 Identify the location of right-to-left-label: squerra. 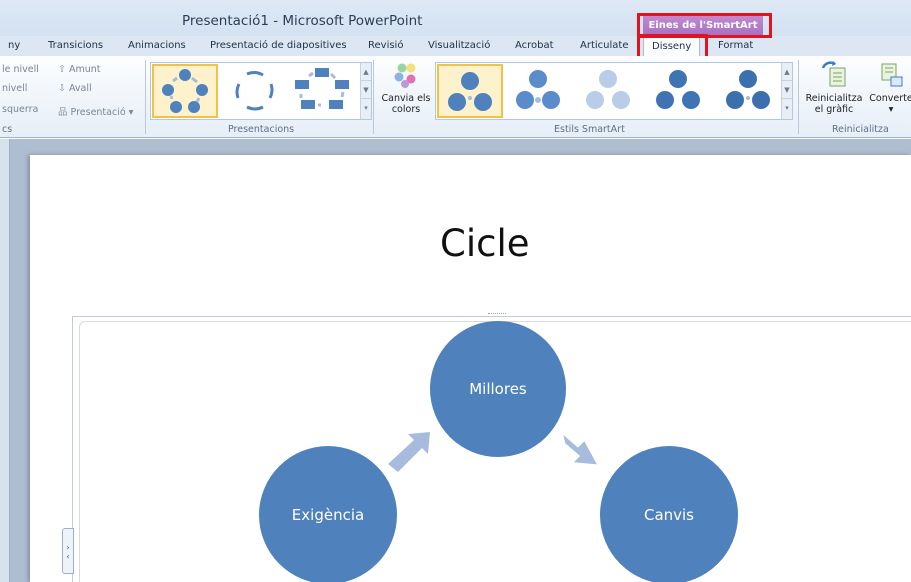
(20, 109).